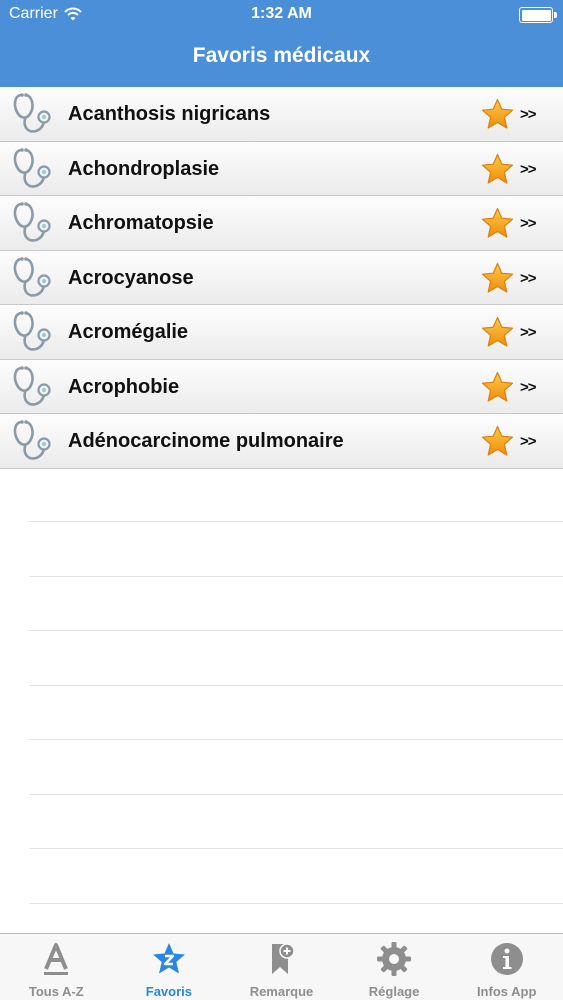 This screenshot has height=1000, width=563. Describe the element at coordinates (281, 332) in the screenshot. I see `favorite-row: Acromégalie >>` at that location.